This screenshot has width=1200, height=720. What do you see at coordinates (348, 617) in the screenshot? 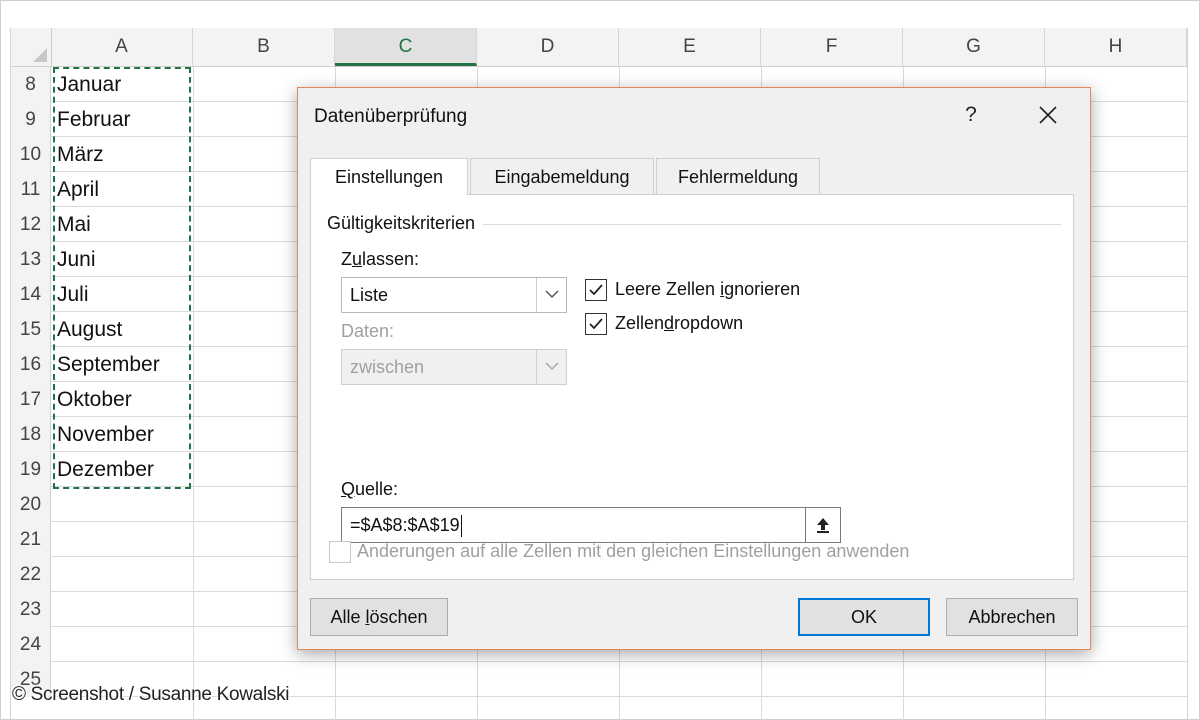
I see `clear-all-label-start: Alle` at bounding box center [348, 617].